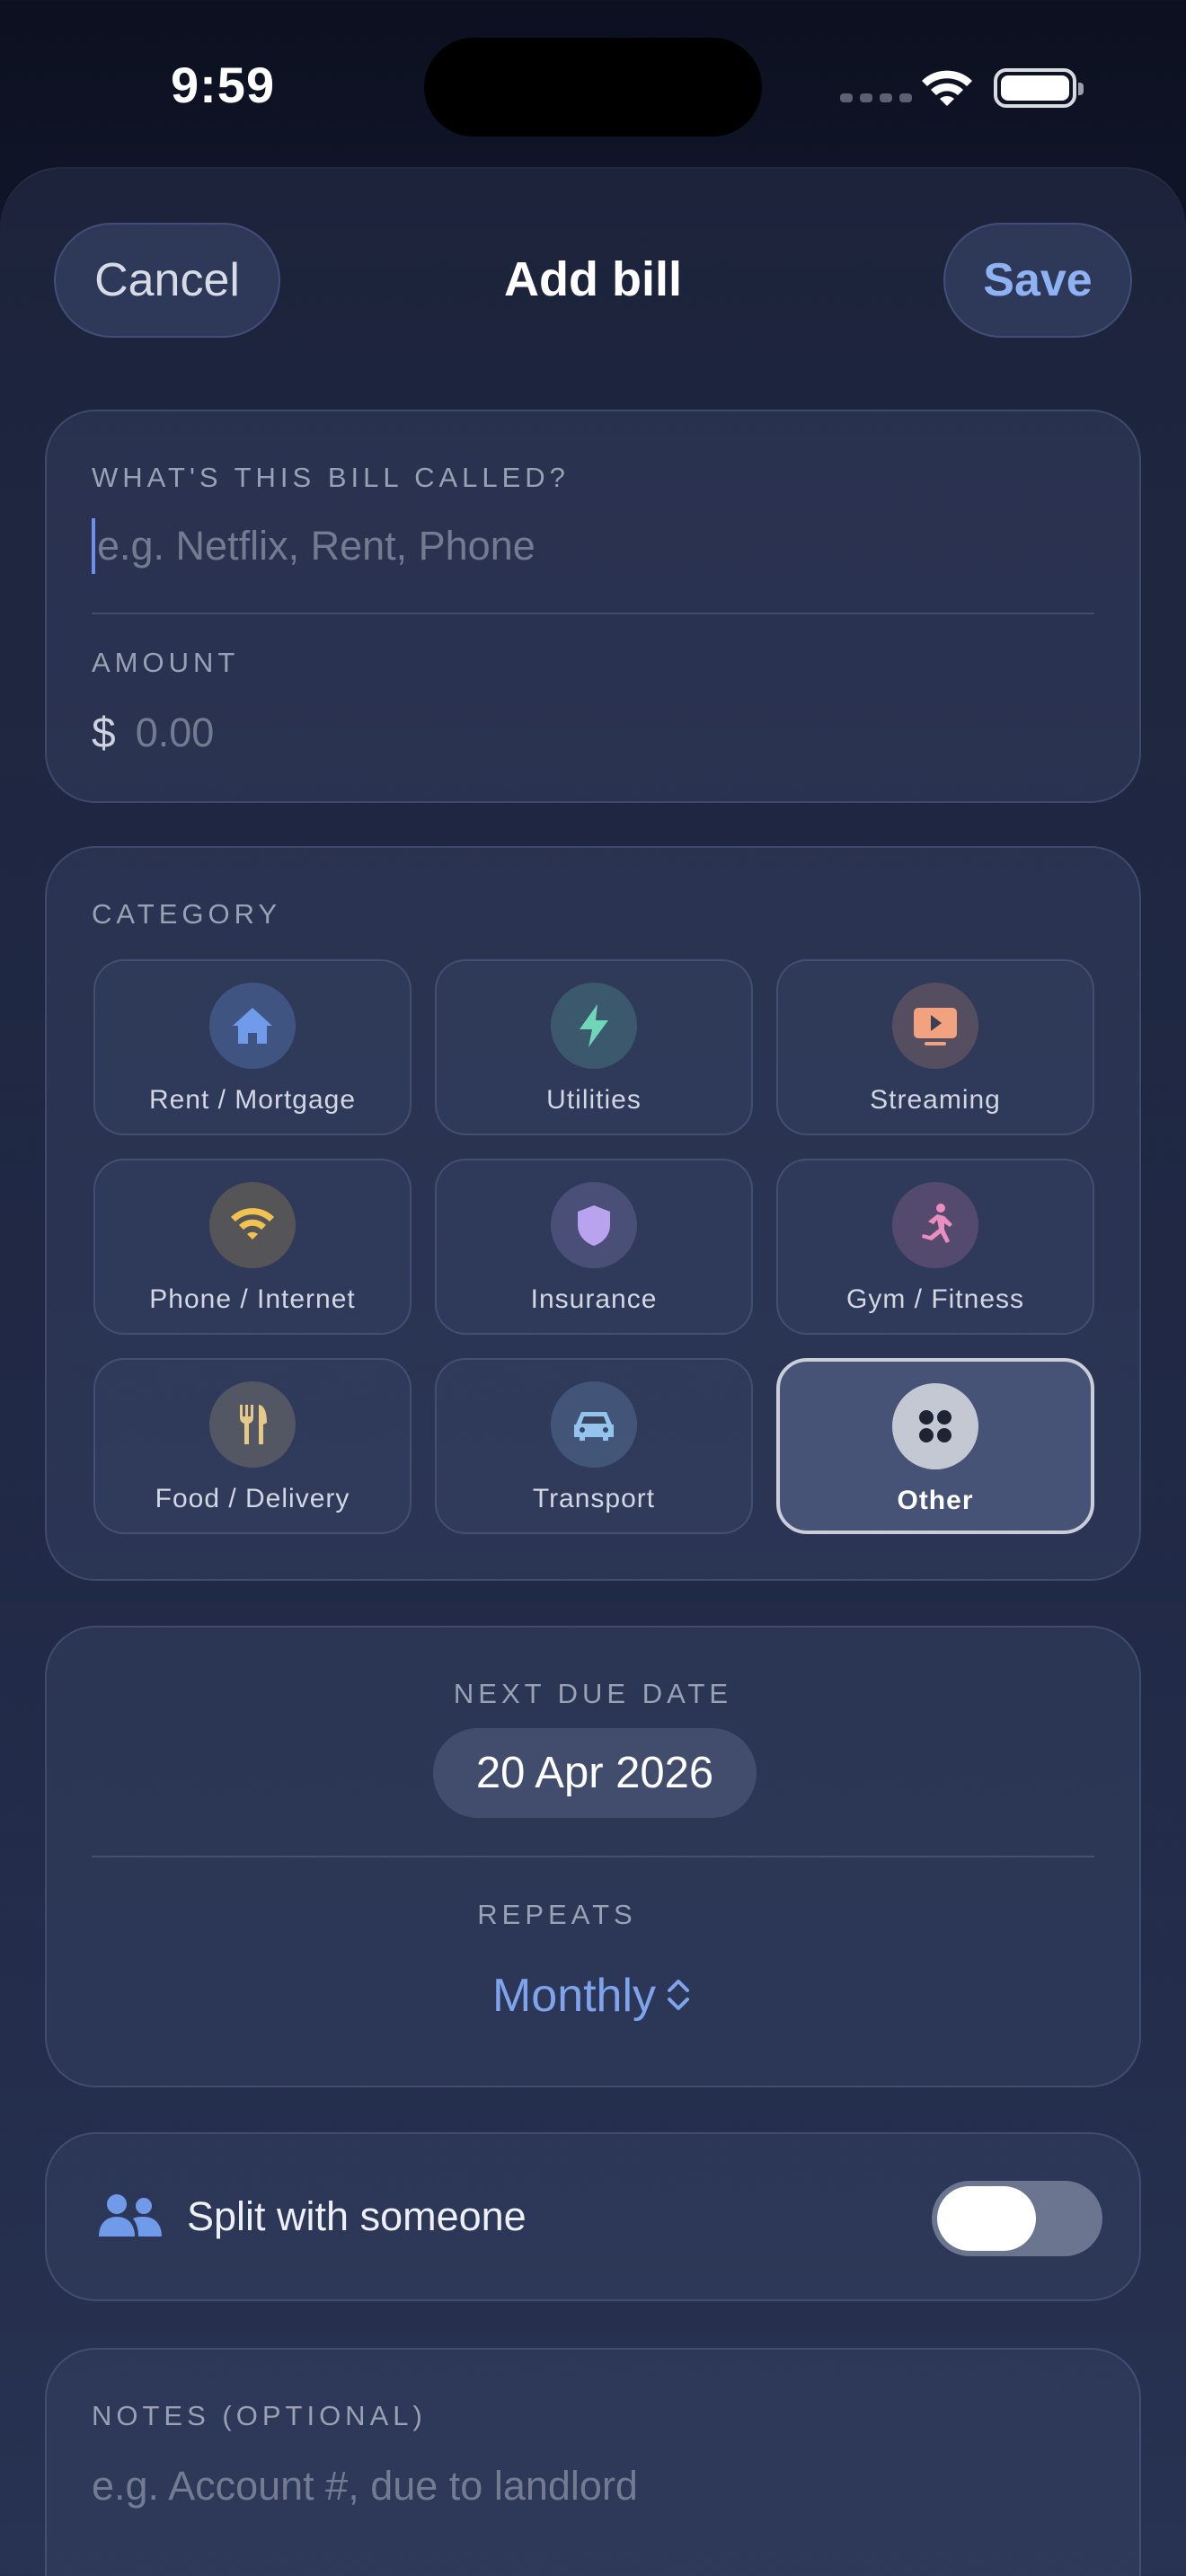 The height and width of the screenshot is (2576, 1186). I want to click on notes-label: NOTES (OPTIONAL), so click(259, 2415).